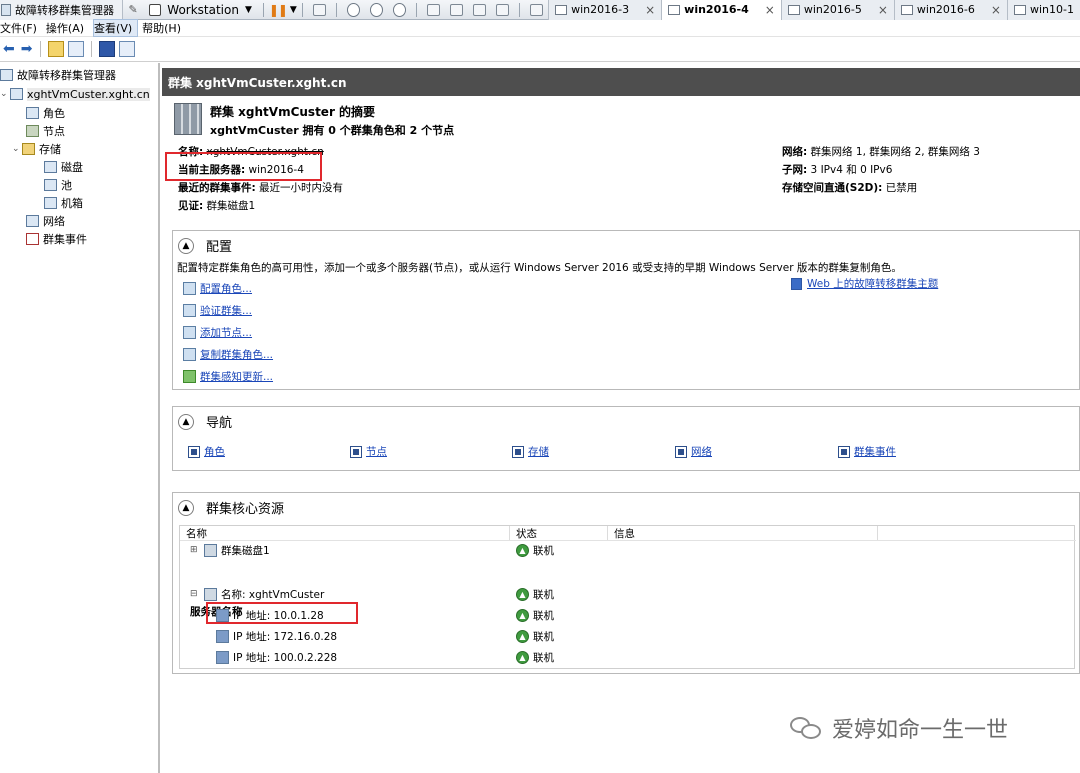  What do you see at coordinates (56, 49) in the screenshot?
I see `up-folder-icon` at bounding box center [56, 49].